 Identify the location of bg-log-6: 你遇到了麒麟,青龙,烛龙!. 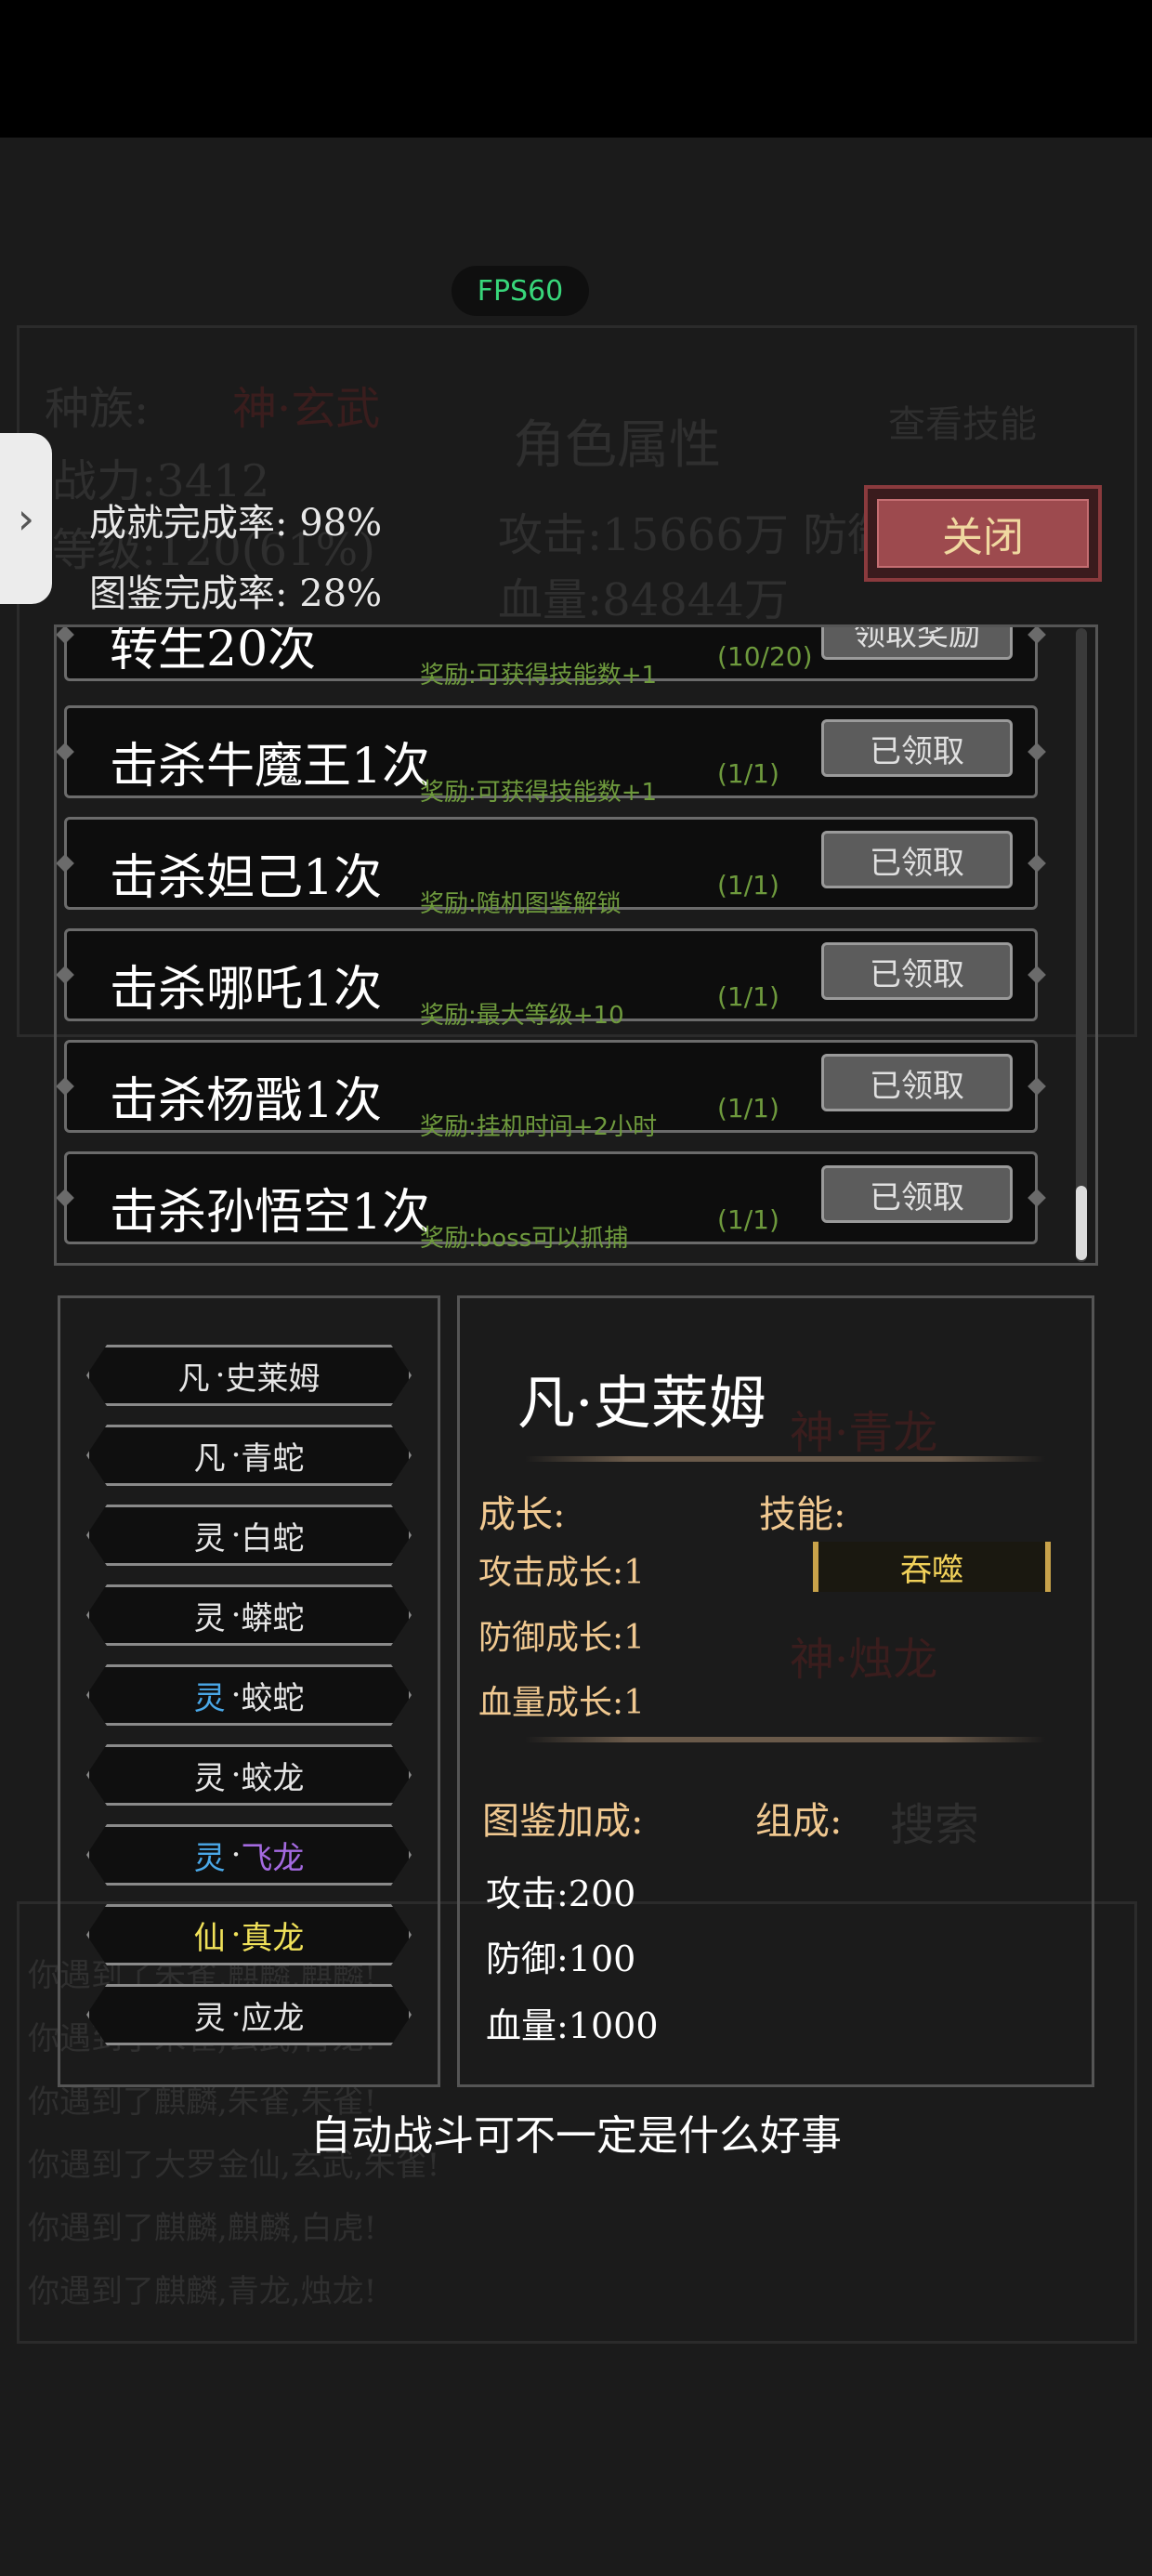
(202, 2291).